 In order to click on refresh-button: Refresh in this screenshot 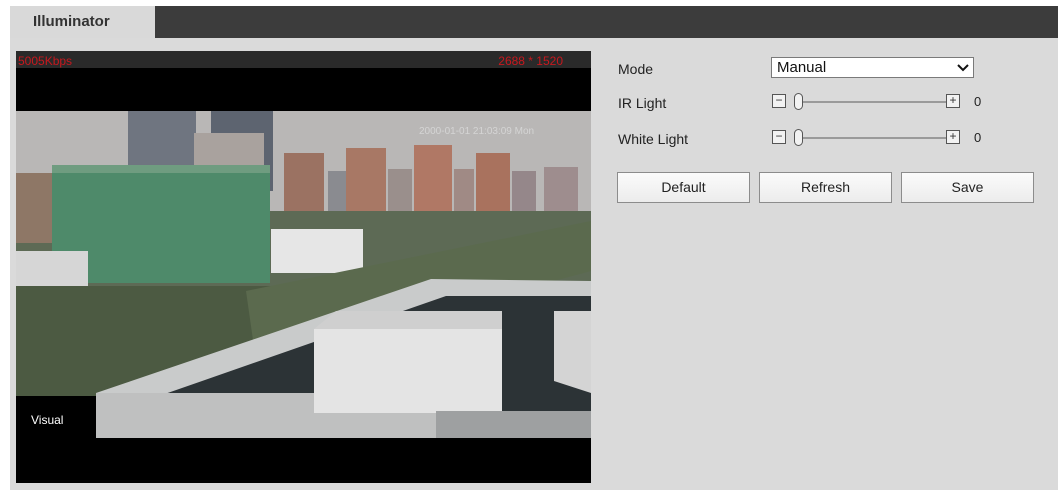, I will do `click(825, 187)`.